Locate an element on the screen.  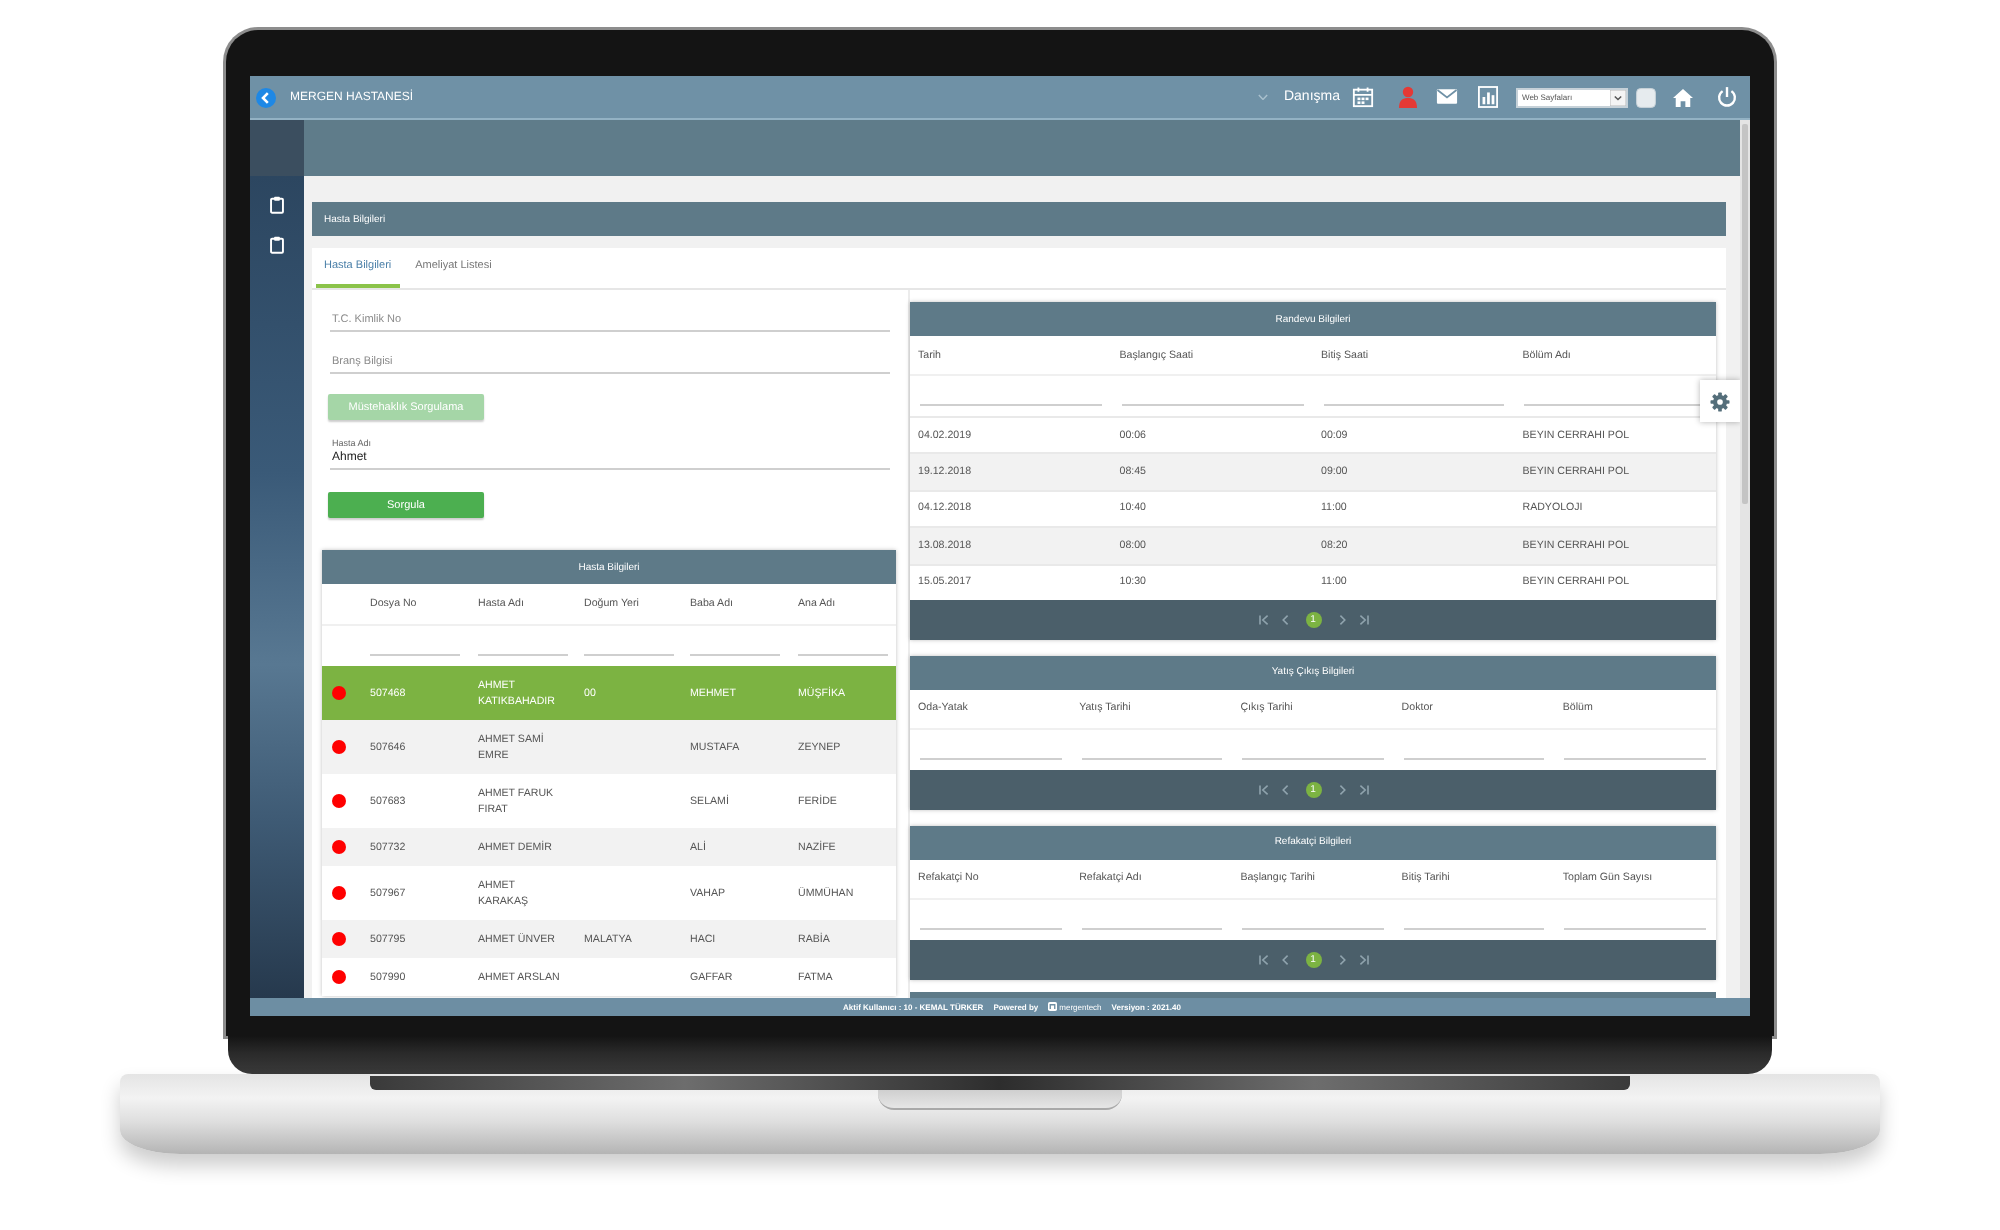
tile-icon is located at coordinates (1646, 97).